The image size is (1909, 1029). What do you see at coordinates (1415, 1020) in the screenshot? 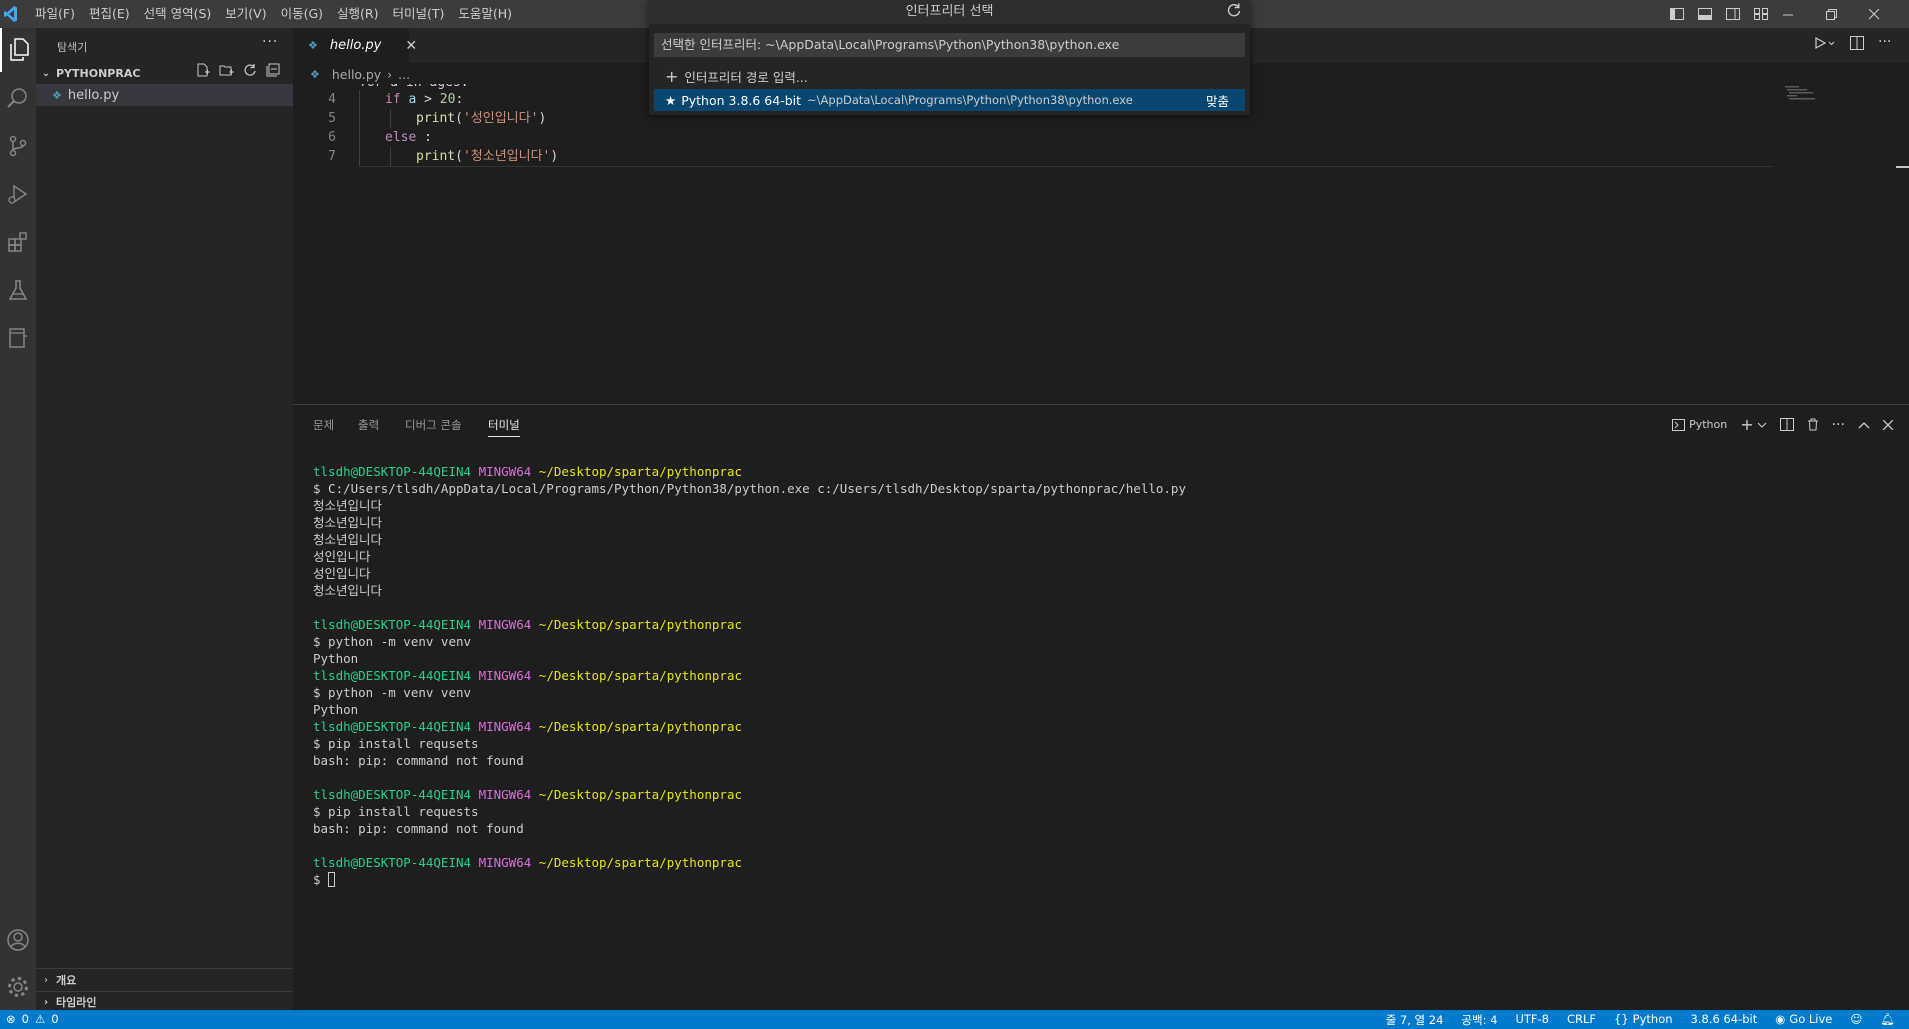
I see `cursor-position: 줄 7, 열 24` at bounding box center [1415, 1020].